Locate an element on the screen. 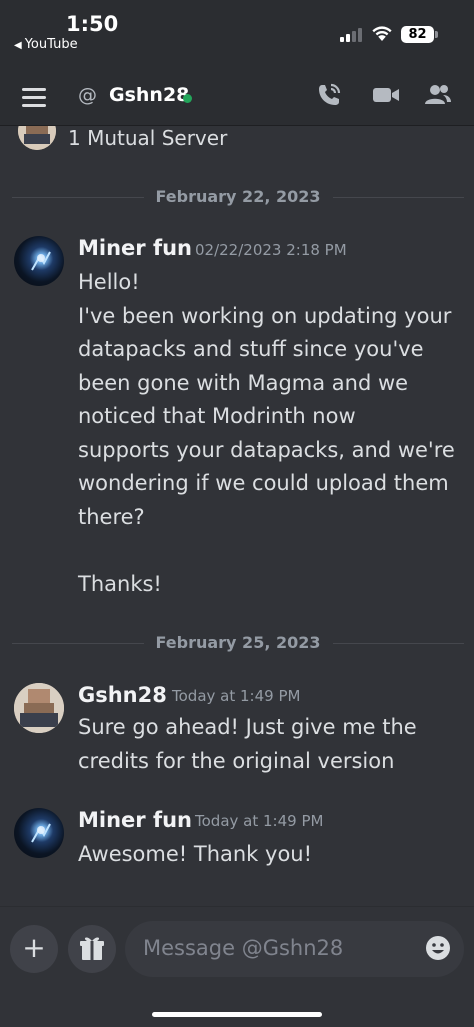 This screenshot has height=1027, width=474. date-divider: February 25, 2023 is located at coordinates (238, 643).